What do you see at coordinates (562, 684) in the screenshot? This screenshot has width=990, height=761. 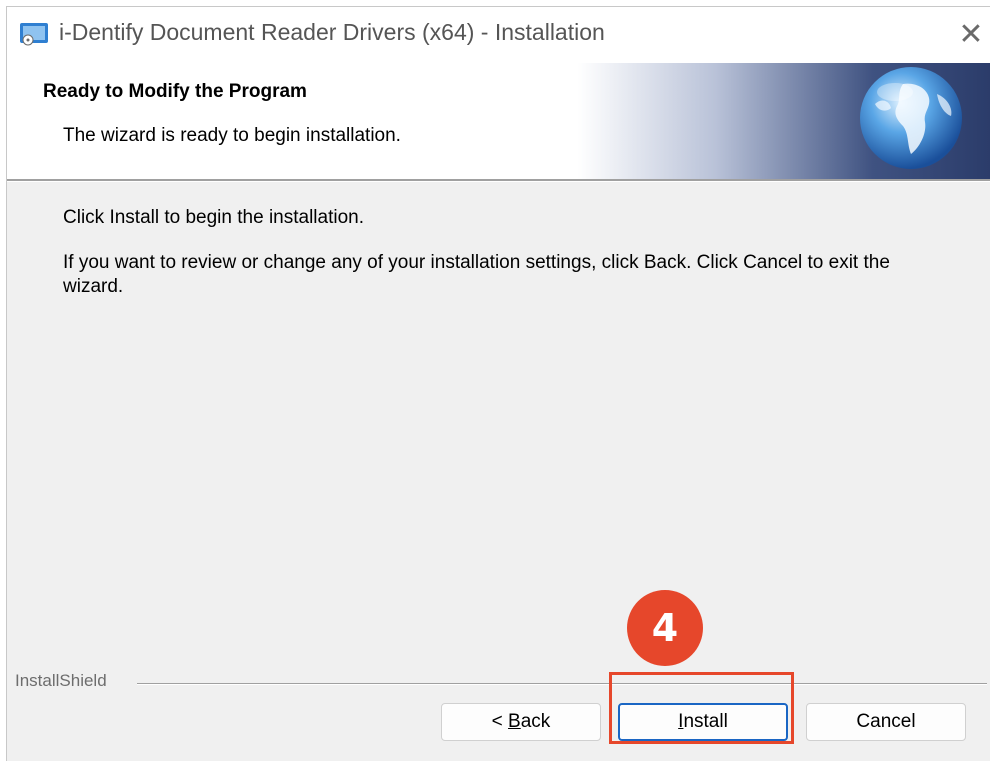 I see `divider-line` at bounding box center [562, 684].